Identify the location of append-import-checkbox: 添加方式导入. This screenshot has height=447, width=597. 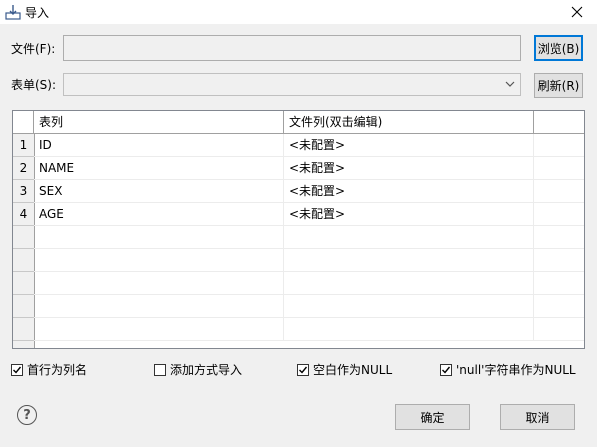
(198, 369).